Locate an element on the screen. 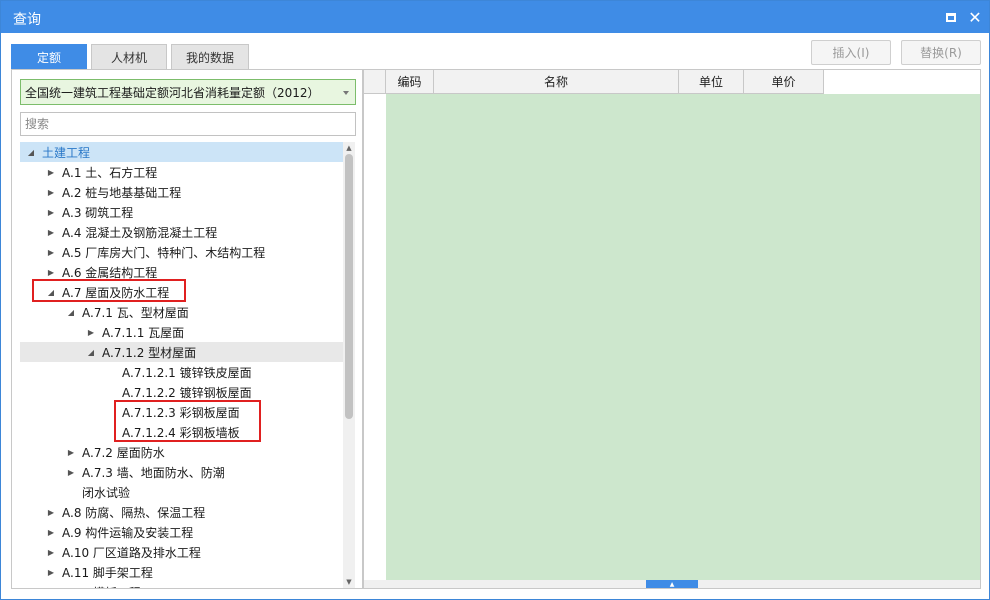 The image size is (990, 600). tree-node: A.7.1.2.1 镀锌铁皮屋面 is located at coordinates (181, 372).